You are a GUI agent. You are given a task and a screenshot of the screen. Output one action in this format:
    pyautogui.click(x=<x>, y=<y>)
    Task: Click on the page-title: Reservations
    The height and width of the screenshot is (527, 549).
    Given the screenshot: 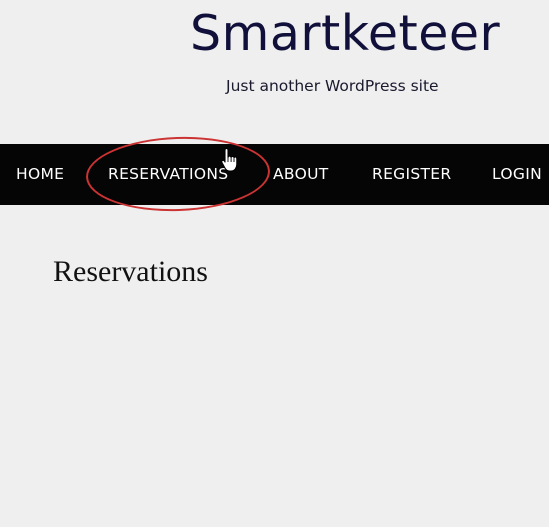 What is the action you would take?
    pyautogui.click(x=130, y=271)
    